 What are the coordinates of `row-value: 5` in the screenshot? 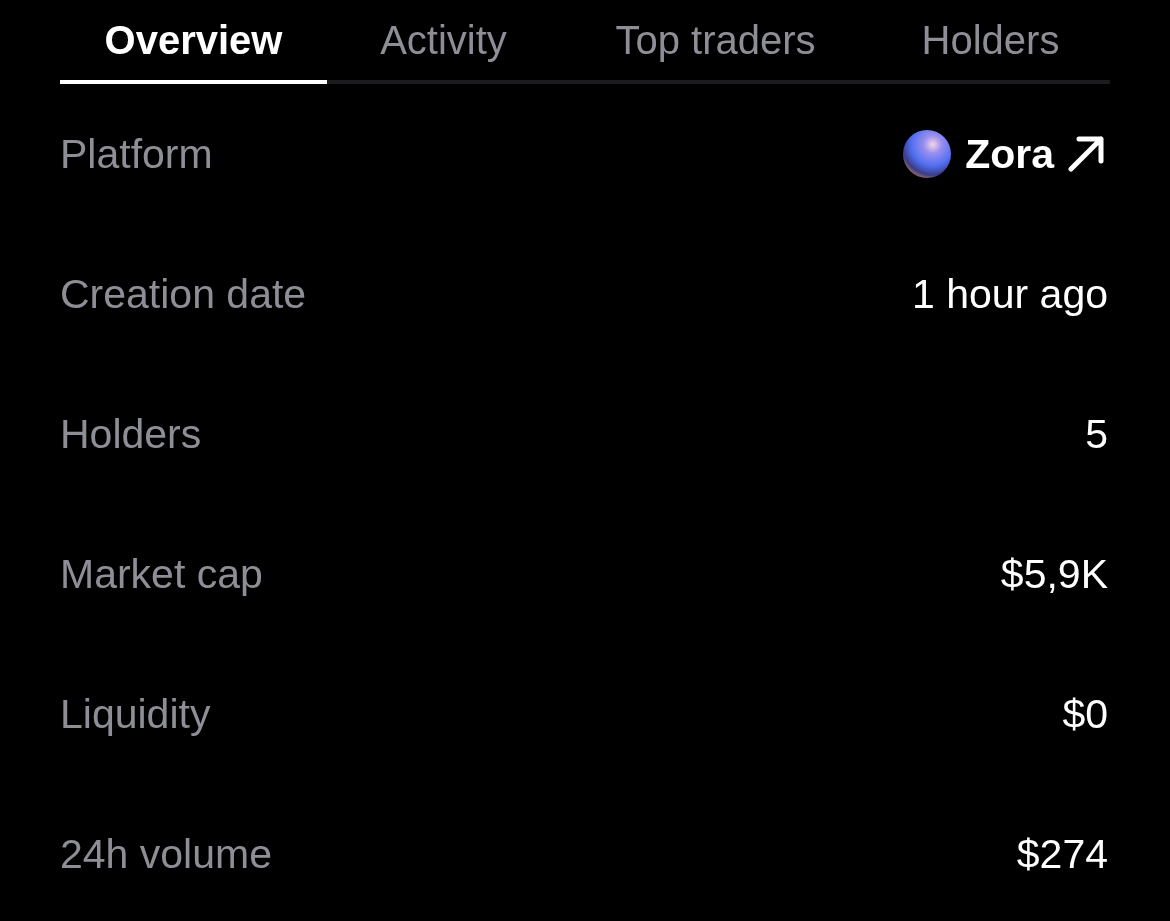 It's located at (1096, 434).